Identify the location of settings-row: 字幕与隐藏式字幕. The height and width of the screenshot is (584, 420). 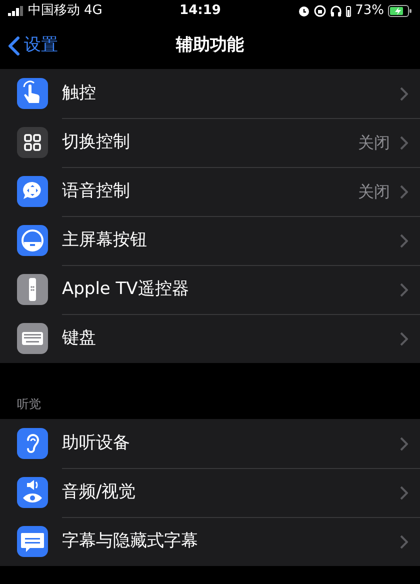
(210, 541).